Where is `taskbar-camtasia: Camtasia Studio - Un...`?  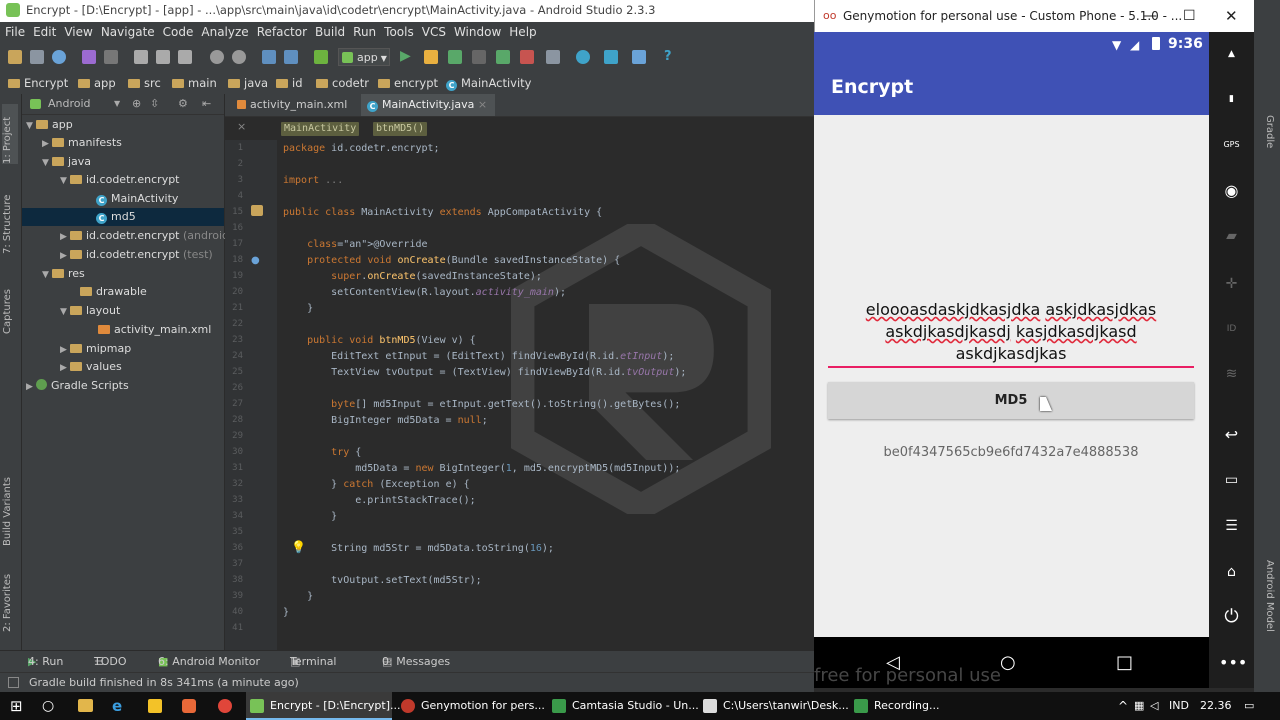 taskbar-camtasia: Camtasia Studio - Un... is located at coordinates (623, 706).